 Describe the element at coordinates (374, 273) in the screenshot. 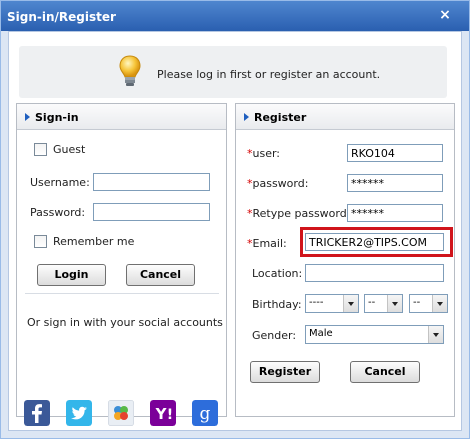

I see `location-input` at that location.